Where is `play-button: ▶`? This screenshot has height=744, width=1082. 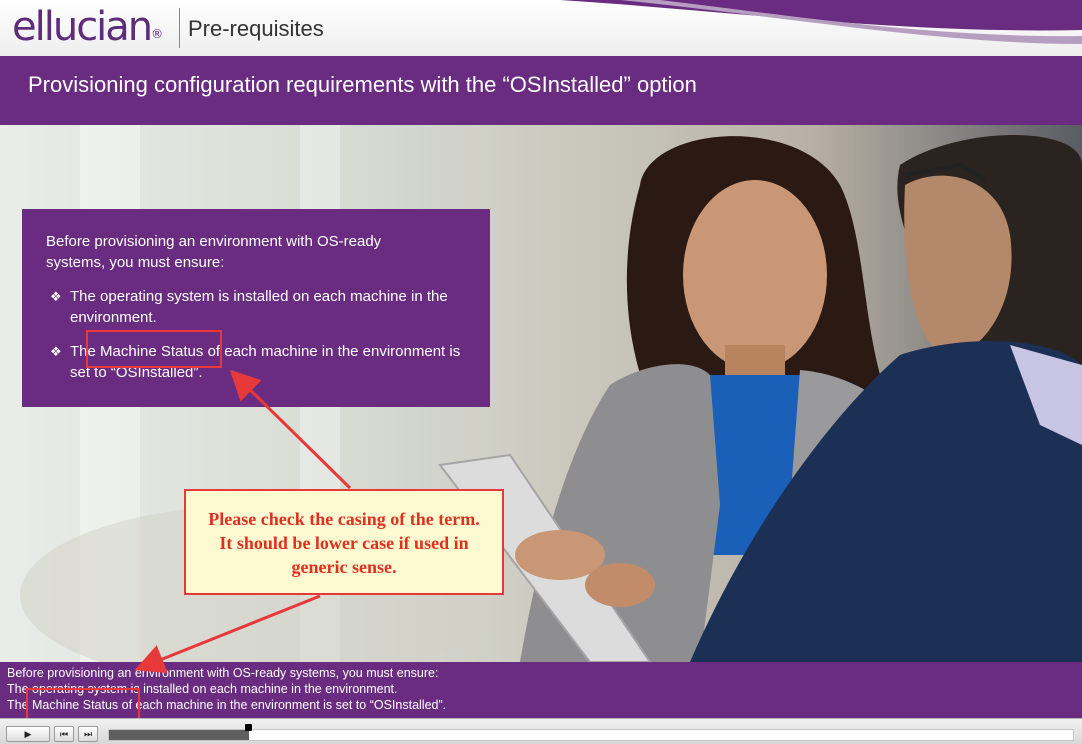
play-button: ▶ is located at coordinates (28, 734).